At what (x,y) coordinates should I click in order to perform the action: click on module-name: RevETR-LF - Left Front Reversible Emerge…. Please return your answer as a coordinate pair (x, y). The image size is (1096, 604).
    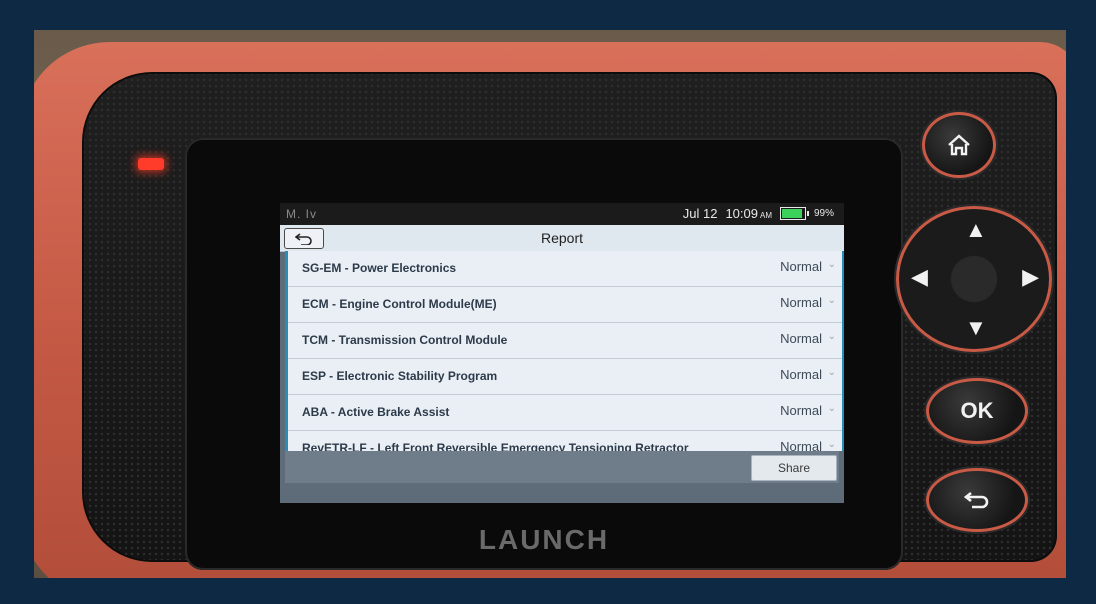
    Looking at the image, I should click on (495, 446).